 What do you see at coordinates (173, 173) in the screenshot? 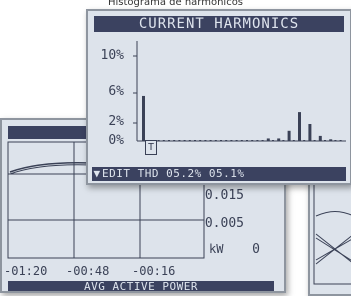
I see `status-text: EDIT THD 05.2% 05.1%` at bounding box center [173, 173].